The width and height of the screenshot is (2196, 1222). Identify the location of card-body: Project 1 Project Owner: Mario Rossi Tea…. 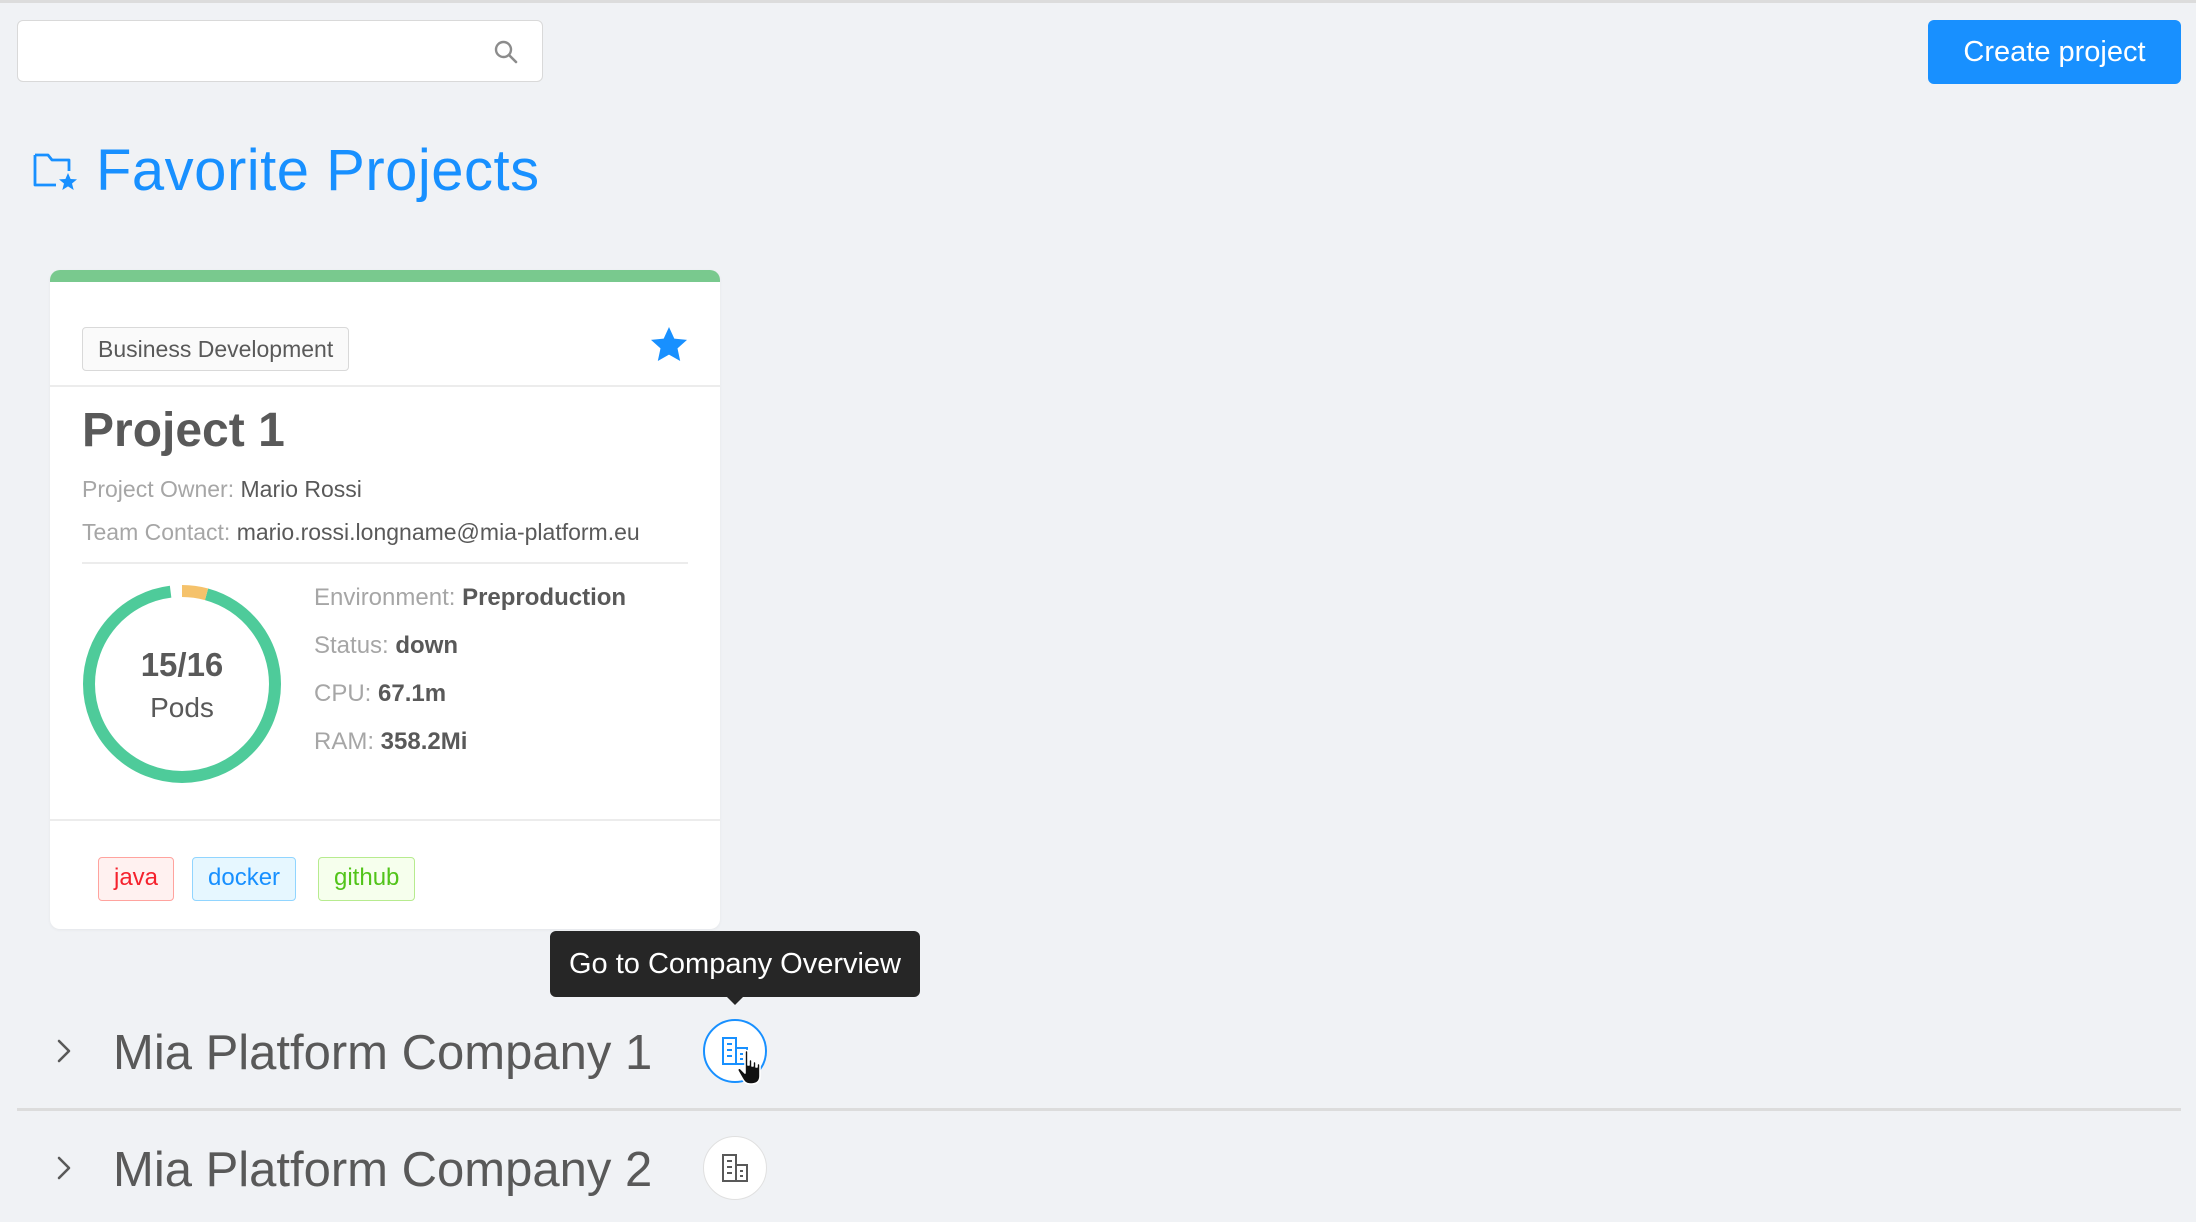
(385, 600).